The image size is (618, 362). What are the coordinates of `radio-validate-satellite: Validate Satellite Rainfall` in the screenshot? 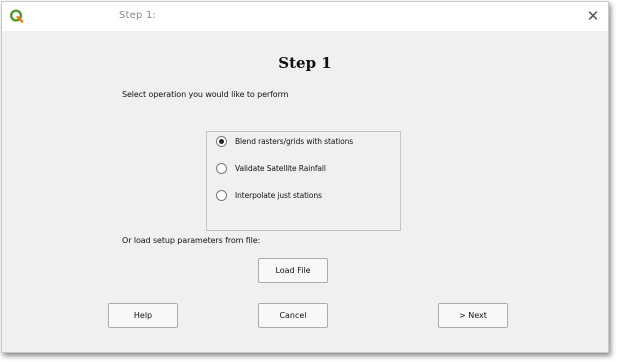 It's located at (271, 168).